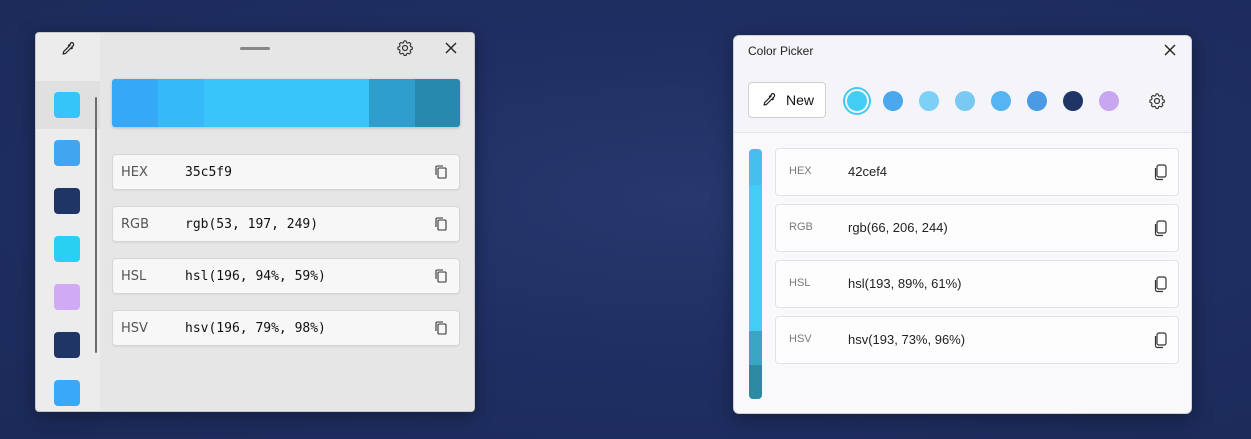 The height and width of the screenshot is (439, 1251). Describe the element at coordinates (977, 228) in the screenshot. I see `rgb-row: RGB rgb(66, 206, 244)` at that location.